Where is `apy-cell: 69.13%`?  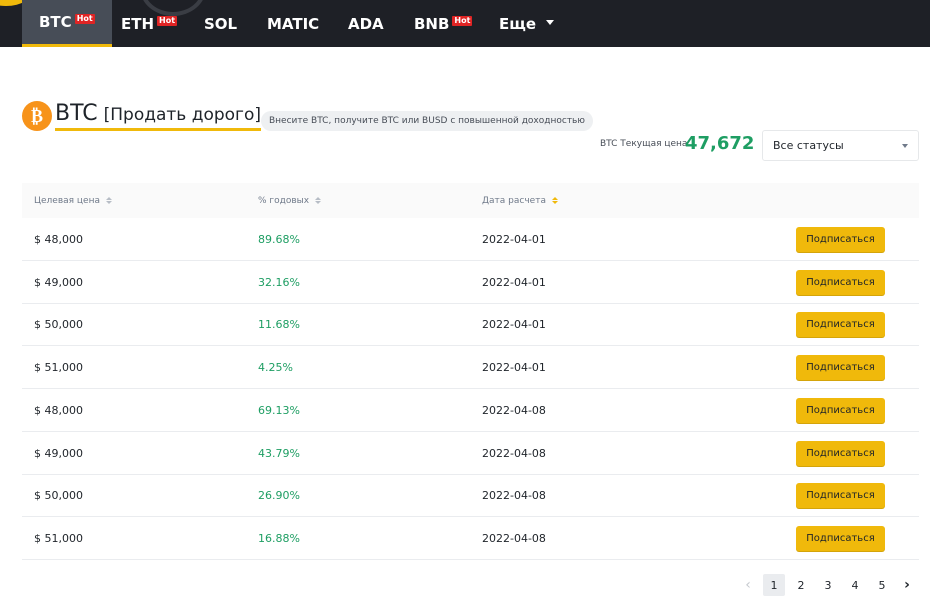 apy-cell: 69.13% is located at coordinates (279, 410).